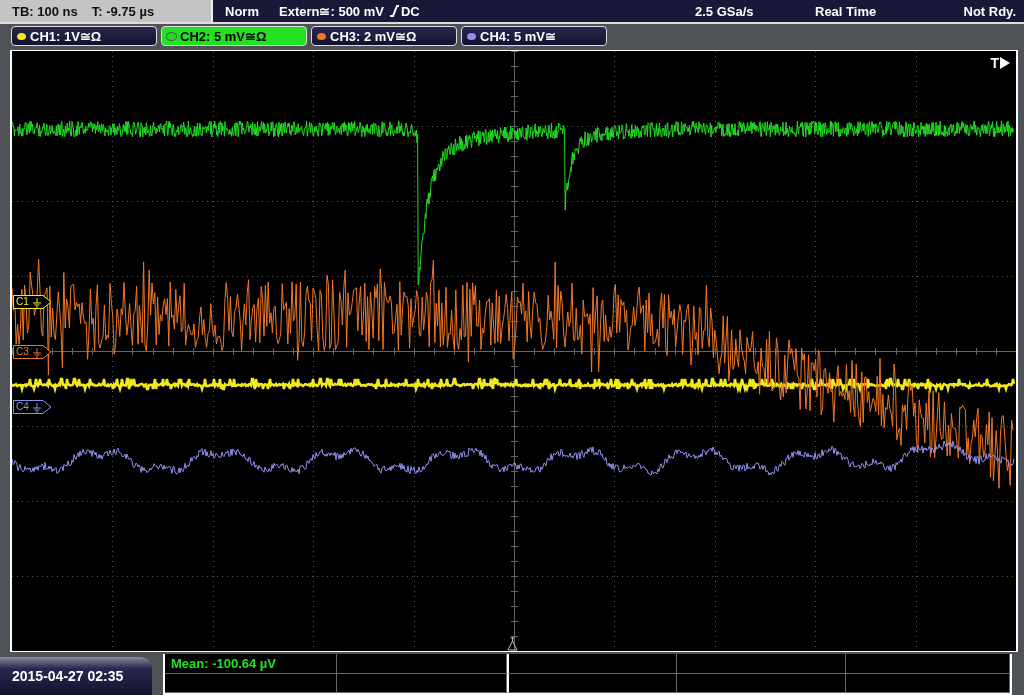 Image resolution: width=1024 pixels, height=695 pixels. I want to click on trigger-source-label: Extern≅: 500 mV, so click(331, 11).